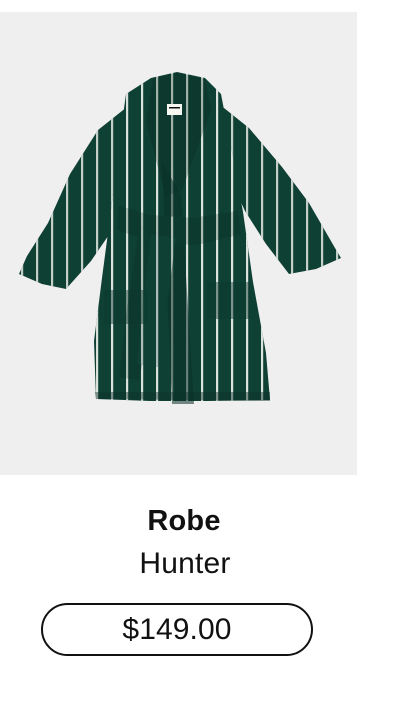 The image size is (400, 721). Describe the element at coordinates (185, 563) in the screenshot. I see `product-color: Hunter` at that location.